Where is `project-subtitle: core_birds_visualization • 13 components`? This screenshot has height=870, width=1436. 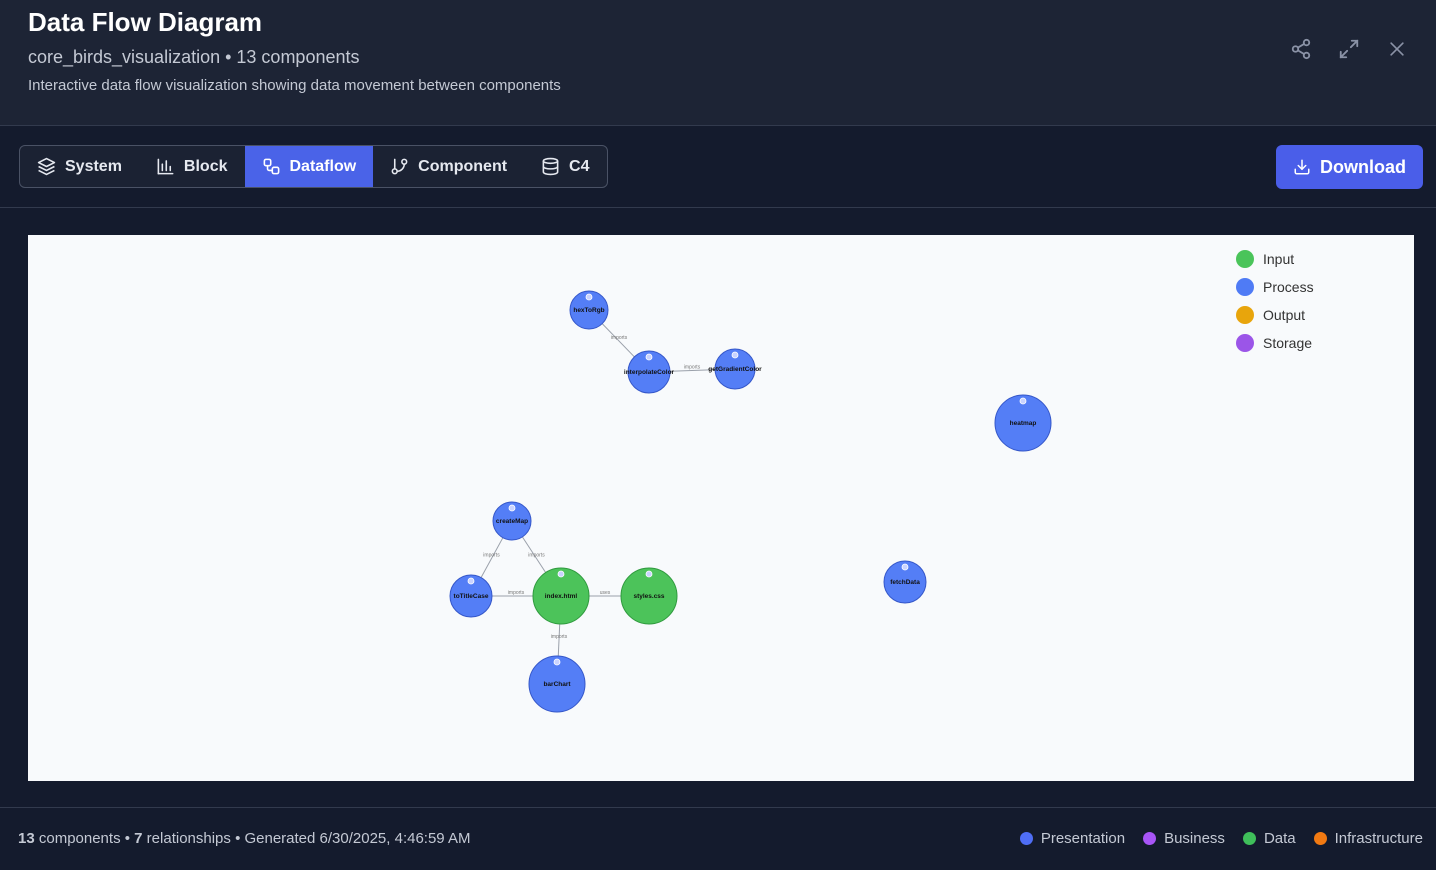 project-subtitle: core_birds_visualization • 13 components is located at coordinates (194, 57).